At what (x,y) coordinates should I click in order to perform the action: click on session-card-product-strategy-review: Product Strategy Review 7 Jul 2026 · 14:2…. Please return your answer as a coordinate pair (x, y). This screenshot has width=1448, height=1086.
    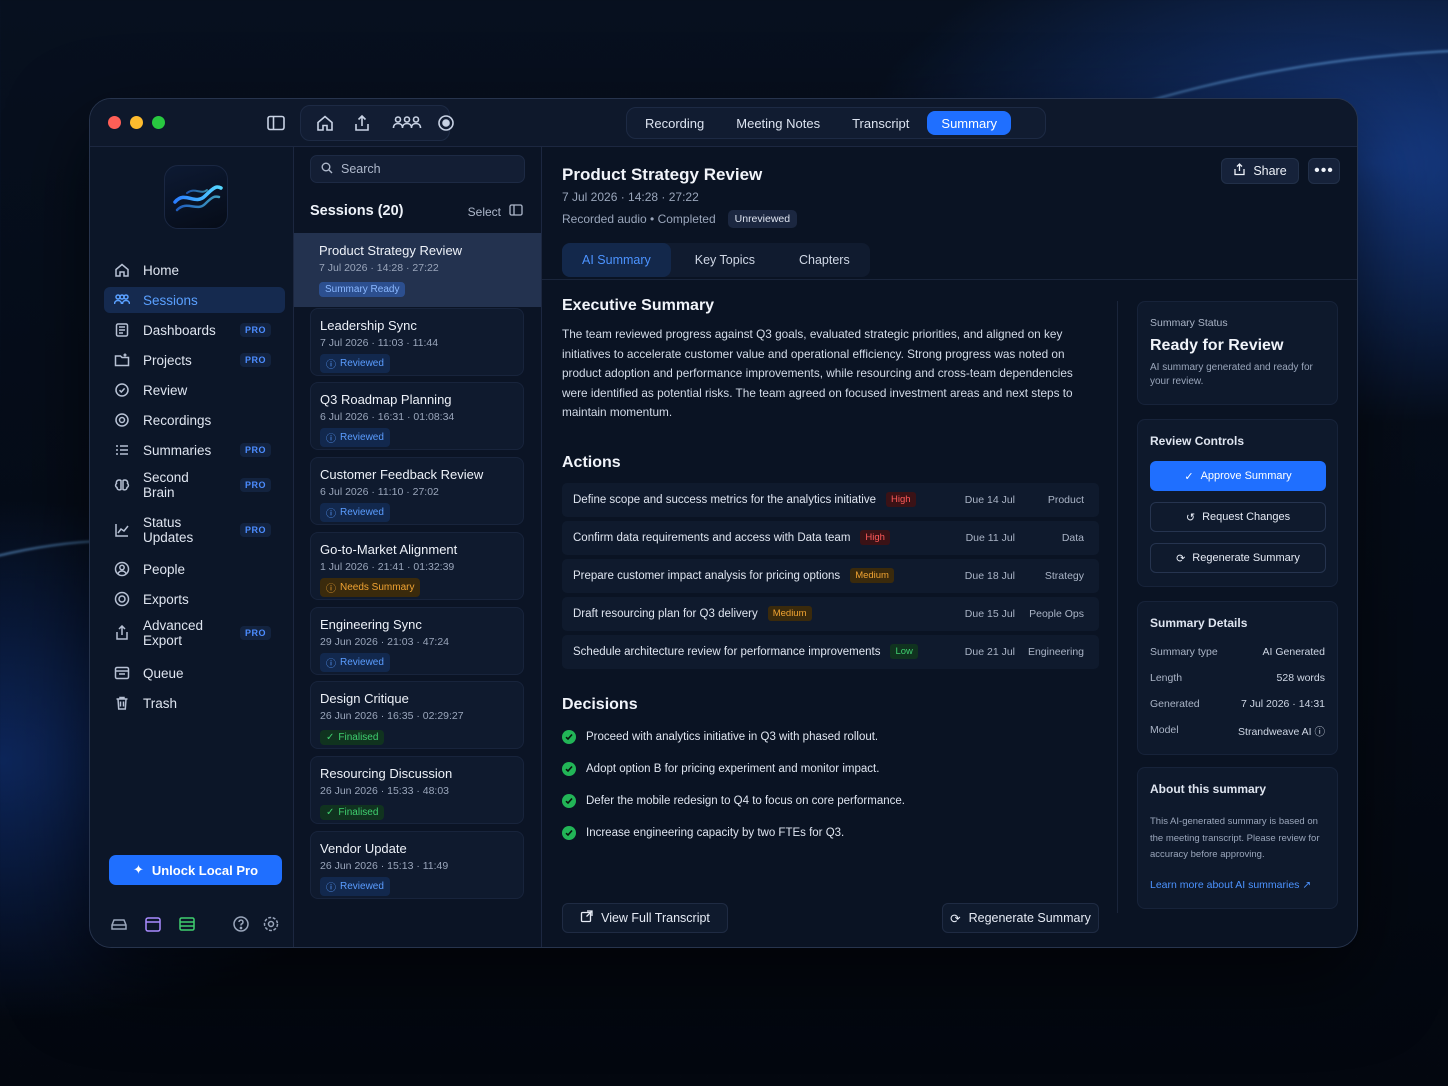
    Looking at the image, I should click on (417, 270).